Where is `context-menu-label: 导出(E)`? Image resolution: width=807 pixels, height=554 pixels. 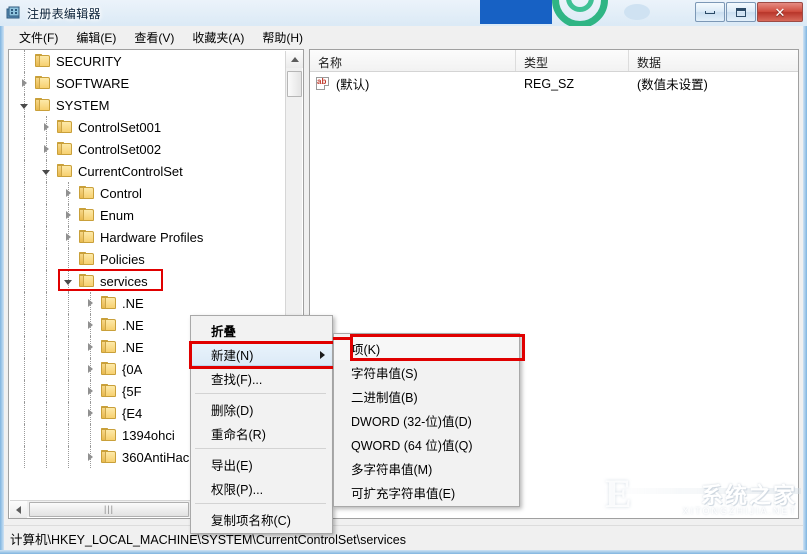 context-menu-label: 导出(E) is located at coordinates (232, 465).